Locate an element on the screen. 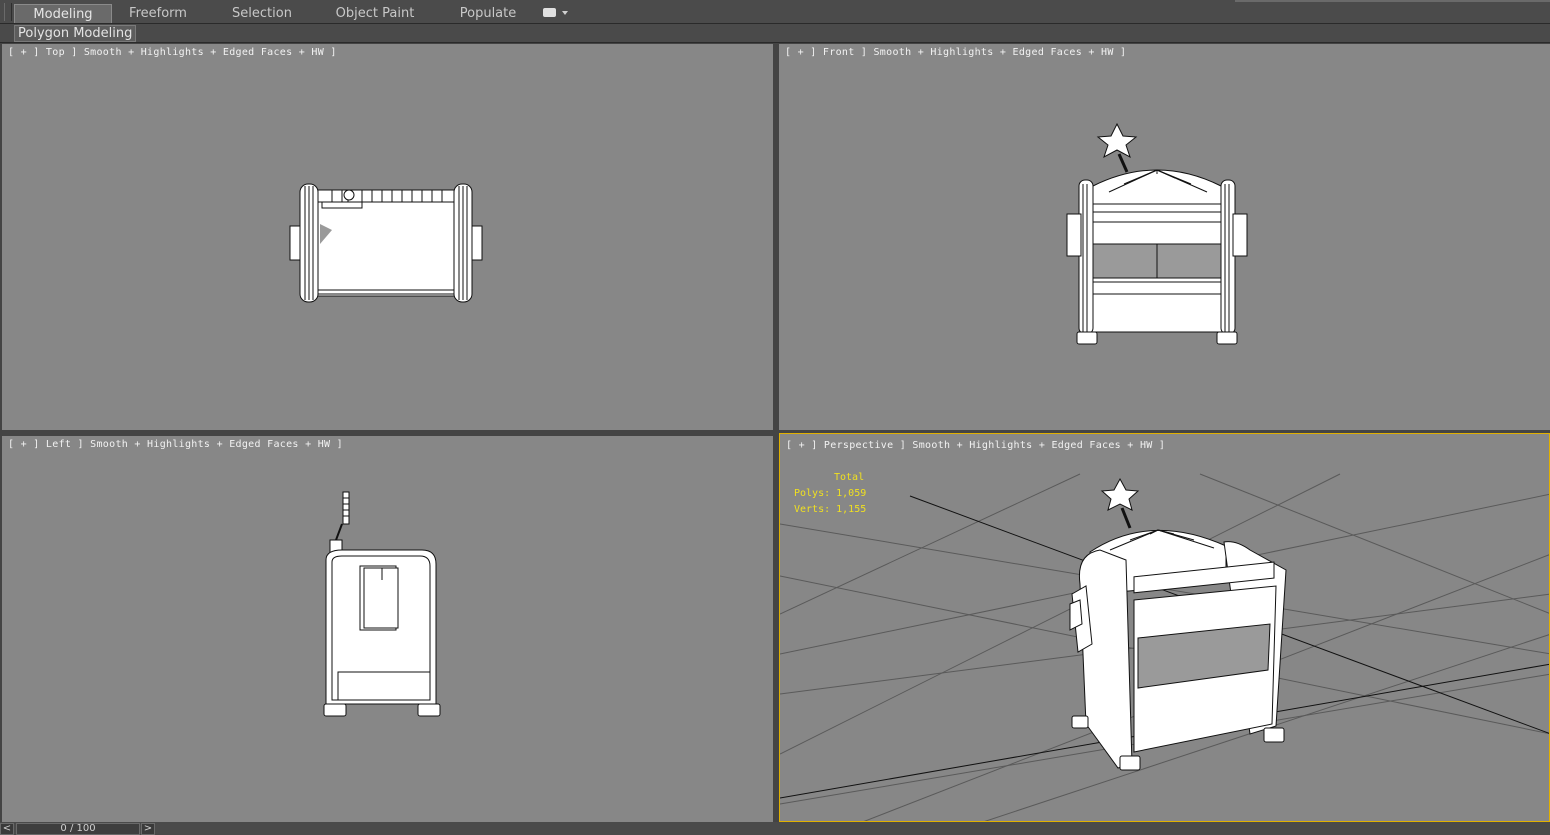 This screenshot has width=1550, height=835. tab-modeling: Modeling is located at coordinates (63, 13).